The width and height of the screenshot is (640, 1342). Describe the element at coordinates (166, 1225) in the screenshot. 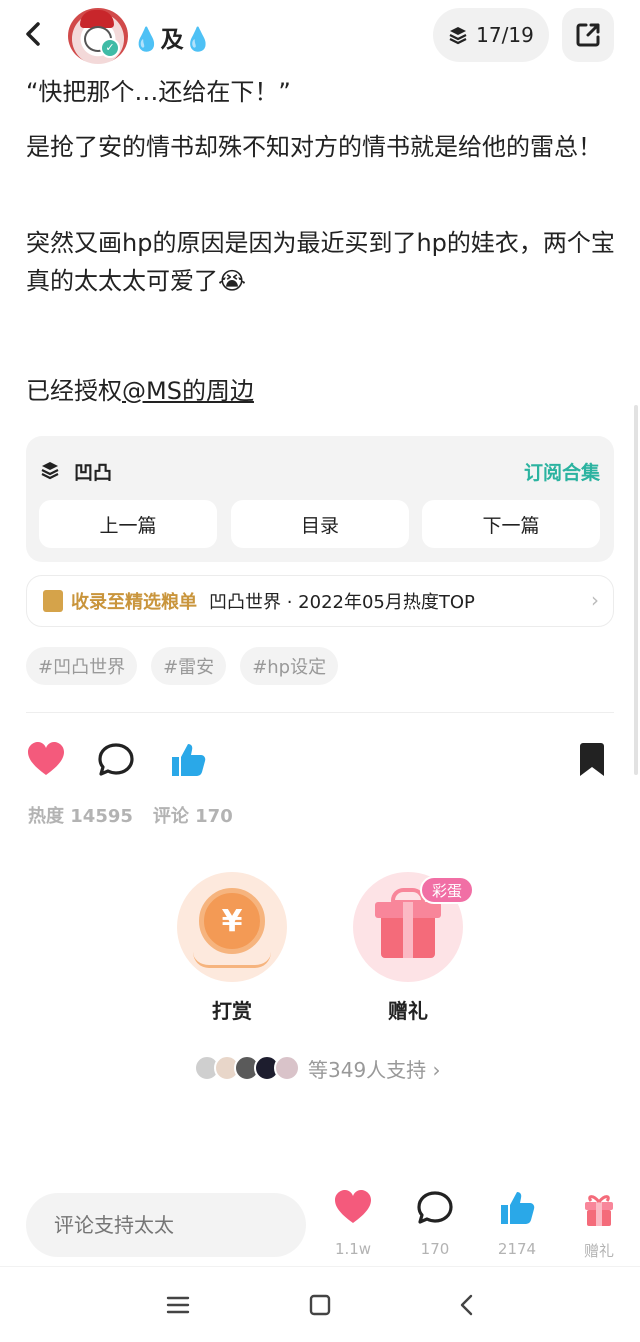

I see `comment-input` at that location.